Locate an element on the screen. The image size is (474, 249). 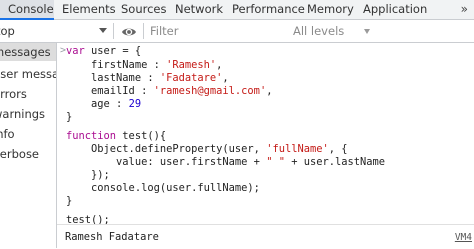
sidebar-item-user-messages: user messages is located at coordinates (28, 74).